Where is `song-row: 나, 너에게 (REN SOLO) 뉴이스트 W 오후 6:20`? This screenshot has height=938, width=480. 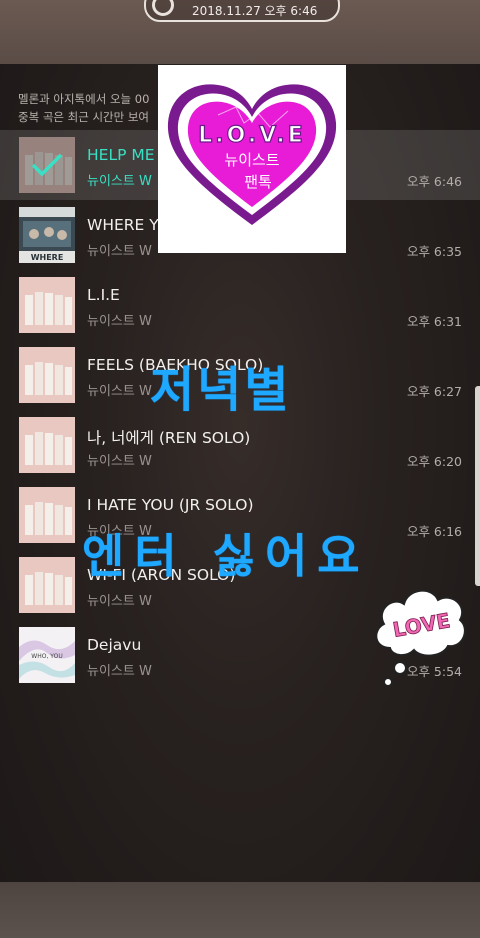 song-row: 나, 너에게 (REN SOLO) 뉴이스트 W 오후 6:20 is located at coordinates (240, 445).